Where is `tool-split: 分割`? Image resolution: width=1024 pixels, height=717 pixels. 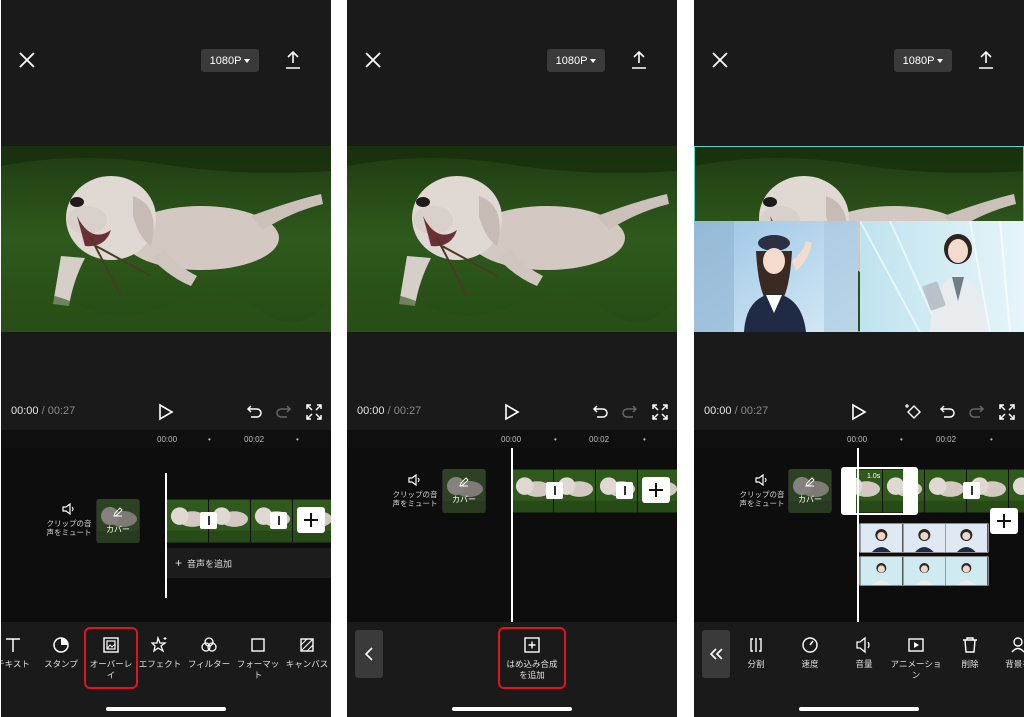
tool-split: 分割 is located at coordinates (756, 653).